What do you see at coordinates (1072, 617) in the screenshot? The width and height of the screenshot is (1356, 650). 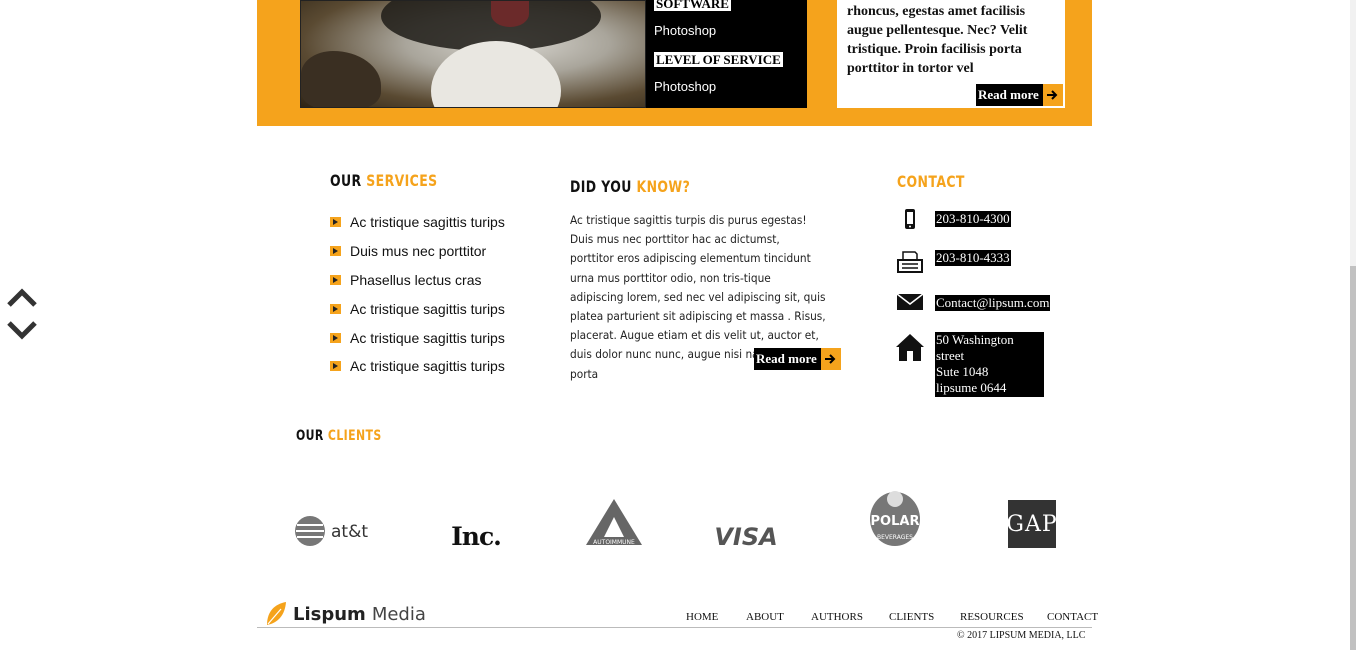 I see `footer-nav-contact: CONTACT` at bounding box center [1072, 617].